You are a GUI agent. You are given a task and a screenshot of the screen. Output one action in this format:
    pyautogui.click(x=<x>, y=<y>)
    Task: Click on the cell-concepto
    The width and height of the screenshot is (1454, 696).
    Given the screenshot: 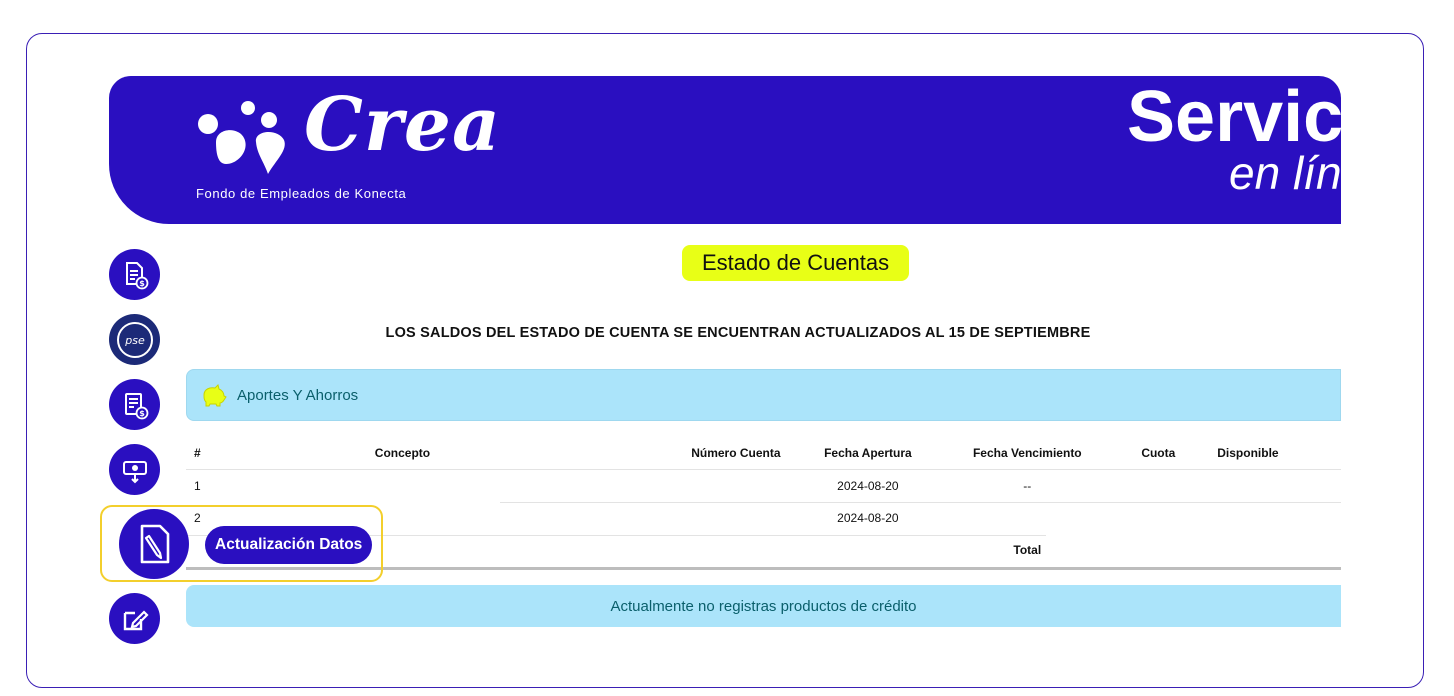 What is the action you would take?
    pyautogui.click(x=402, y=485)
    